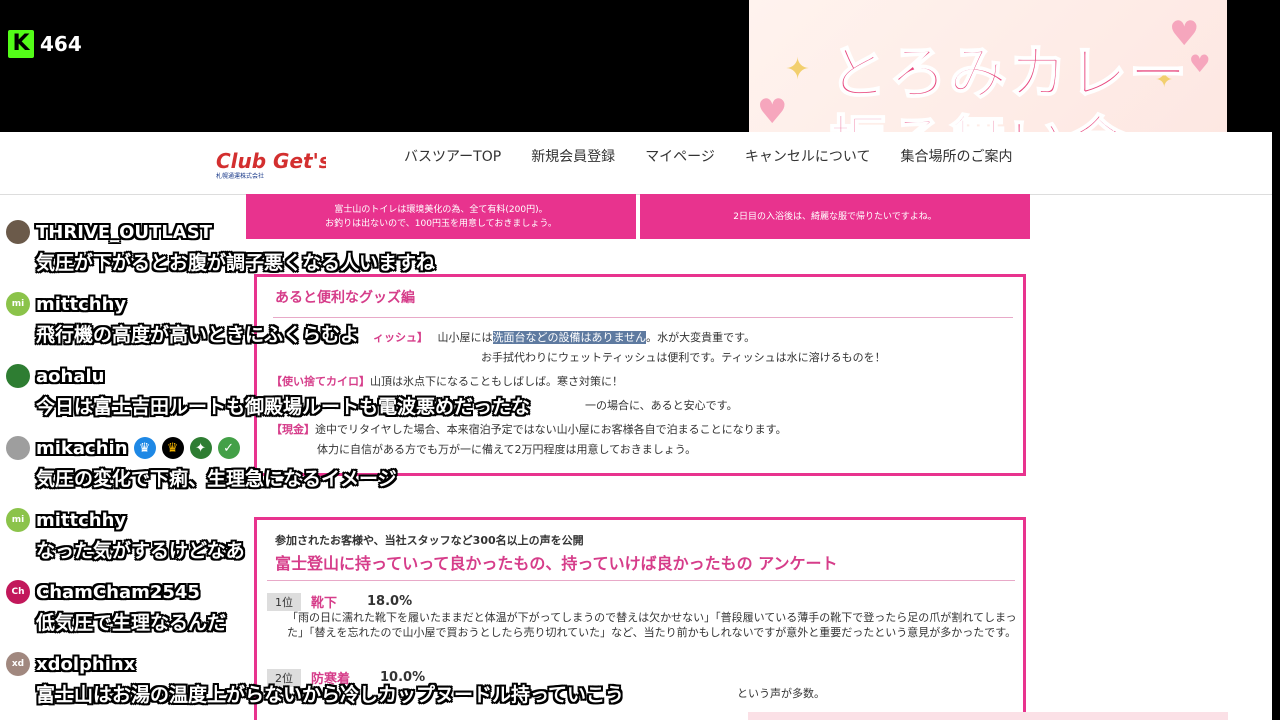  I want to click on chat-message: mi mittchhy なった気がするけどなあ, so click(125, 535).